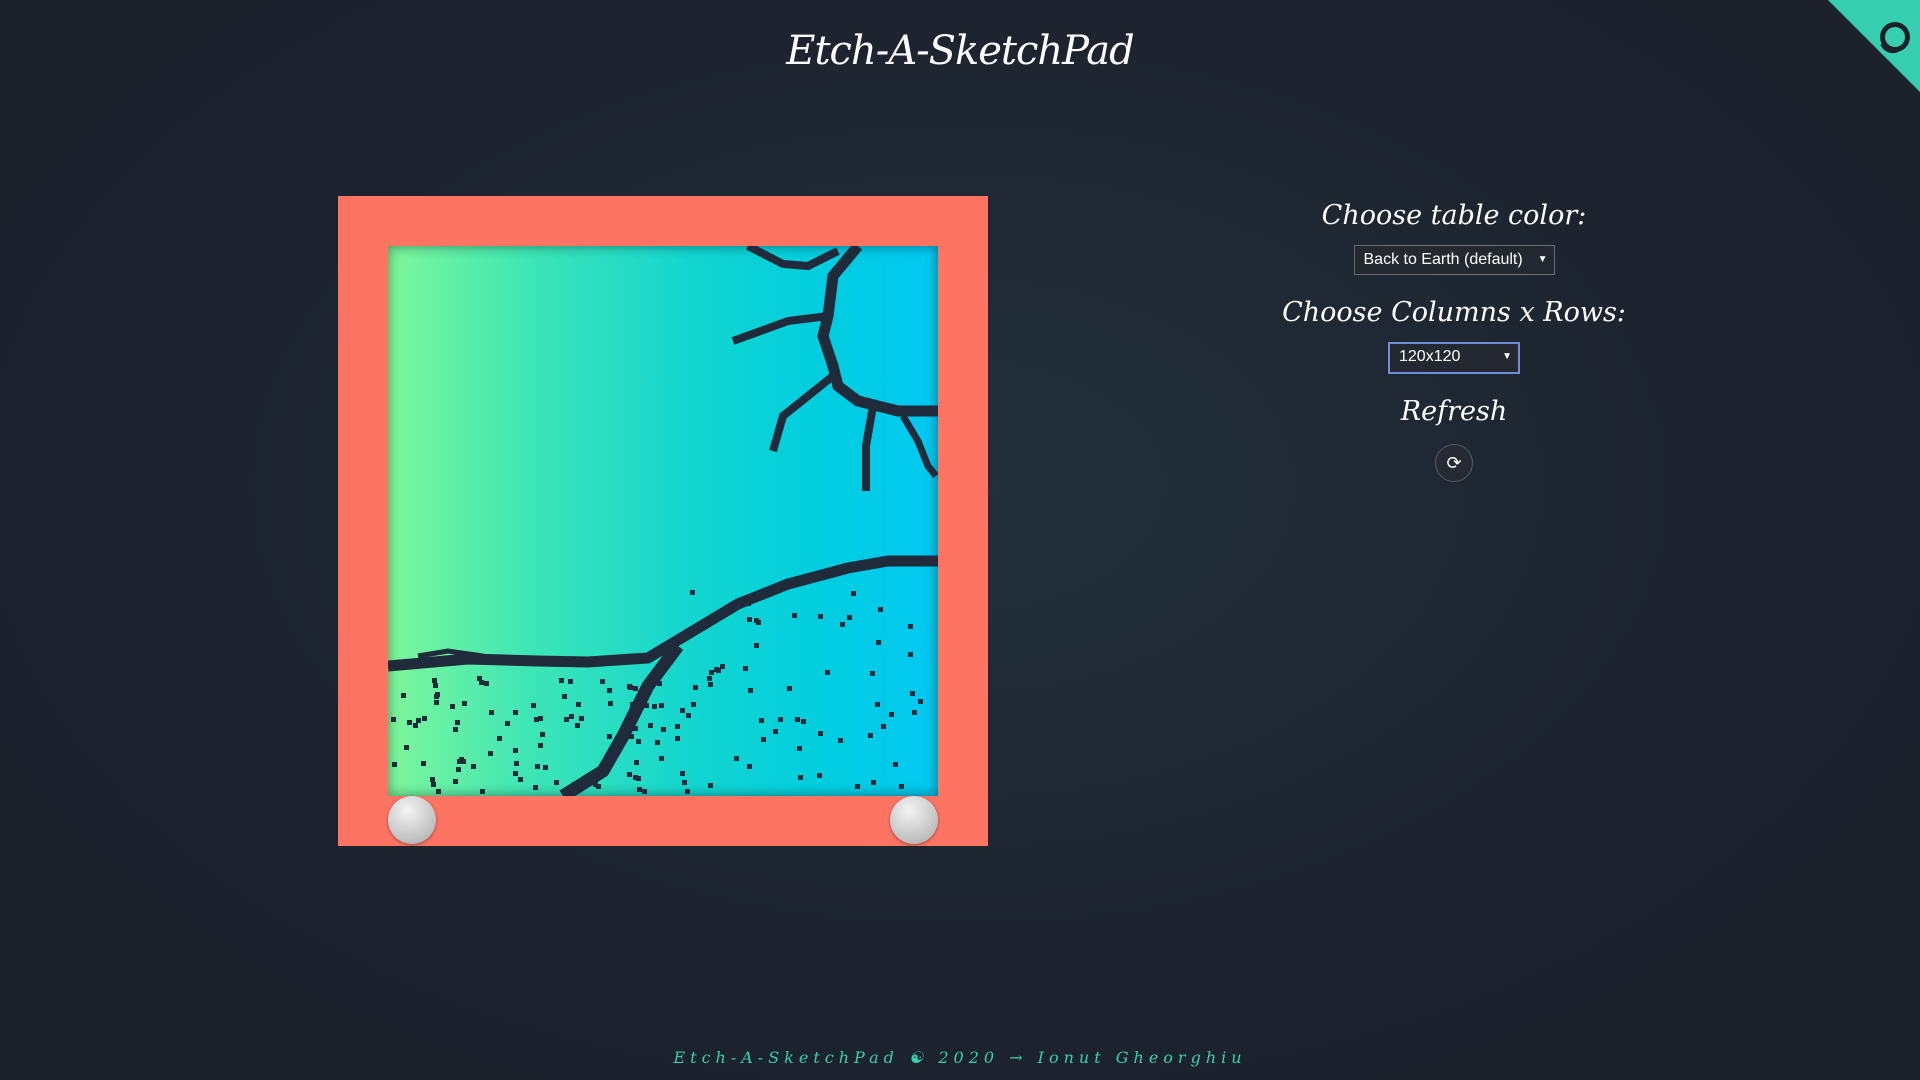 Image resolution: width=1920 pixels, height=1080 pixels. I want to click on refresh-button: ⟳, so click(1454, 463).